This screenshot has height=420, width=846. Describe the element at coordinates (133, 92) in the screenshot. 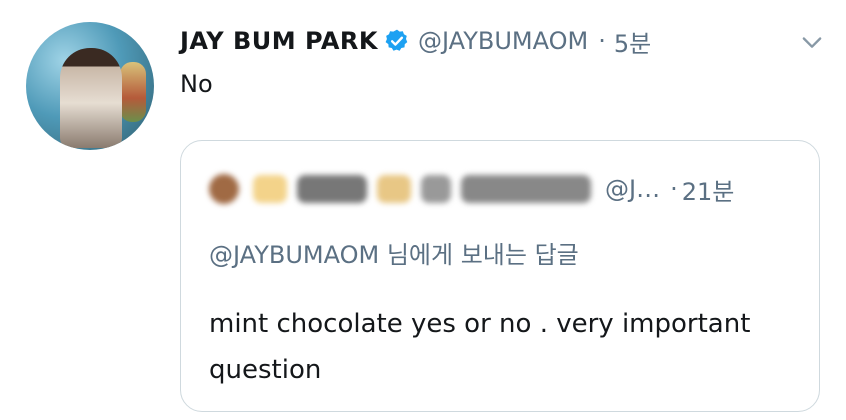

I see `avatar-photo-background` at that location.